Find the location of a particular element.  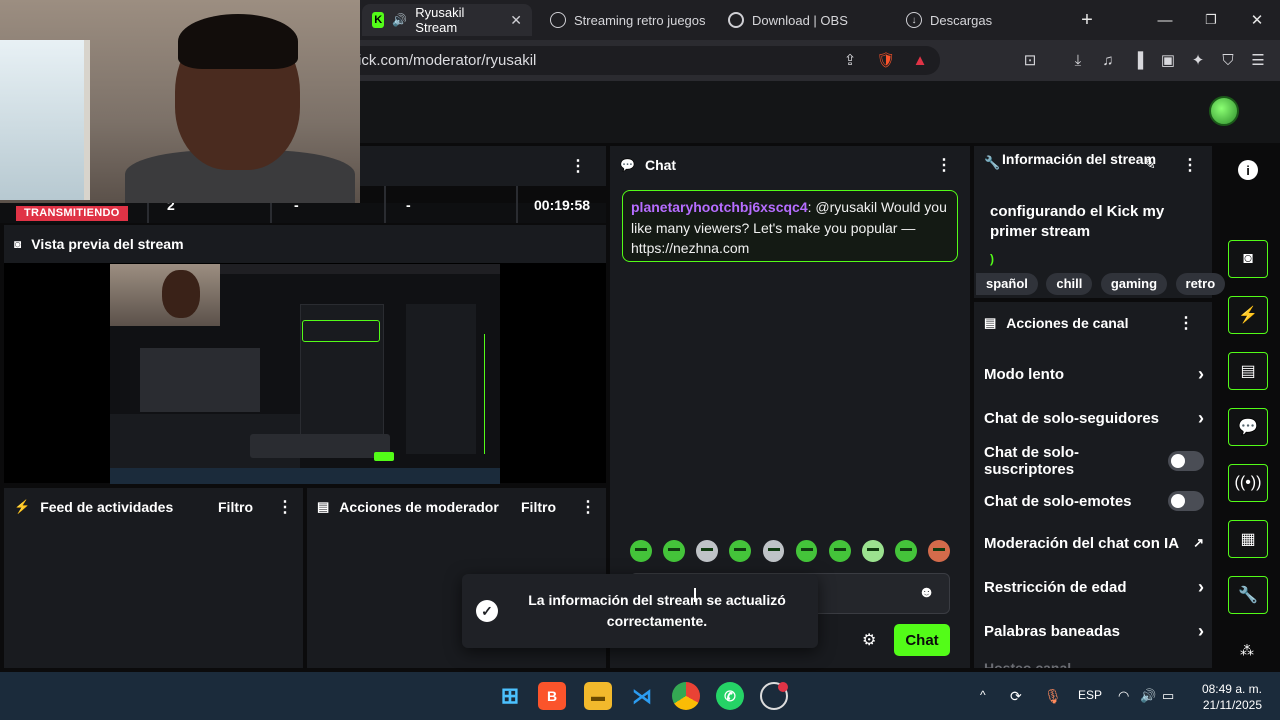

preview-taskbar is located at coordinates (305, 476).